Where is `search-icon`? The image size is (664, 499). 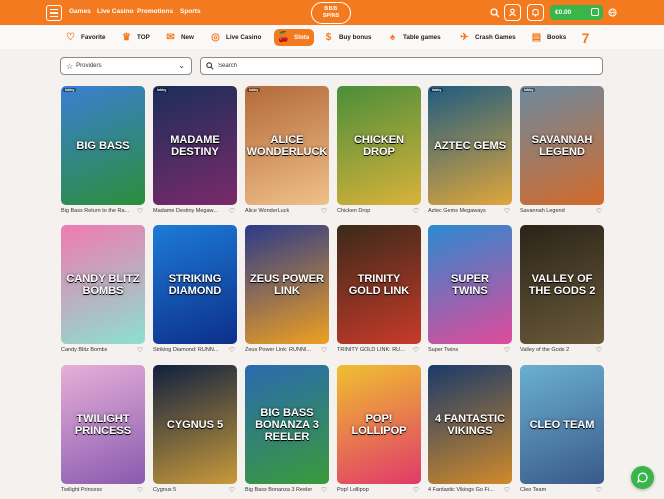
search-icon is located at coordinates (494, 12).